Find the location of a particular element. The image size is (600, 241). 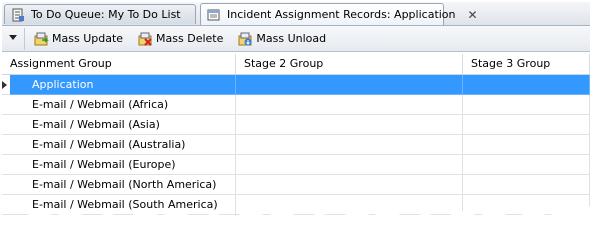

table-row: E-mail / Webmail (Asia) is located at coordinates (296, 125).